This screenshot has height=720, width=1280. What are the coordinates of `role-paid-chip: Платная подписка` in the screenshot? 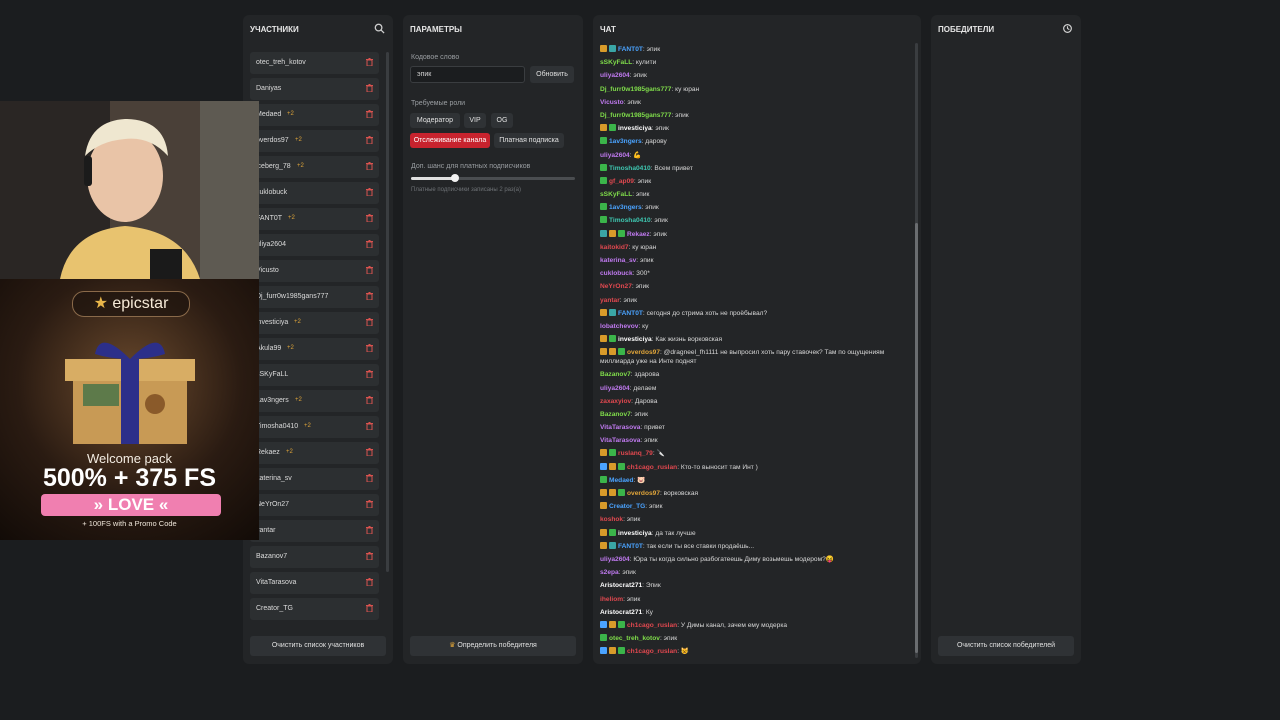 It's located at (529, 140).